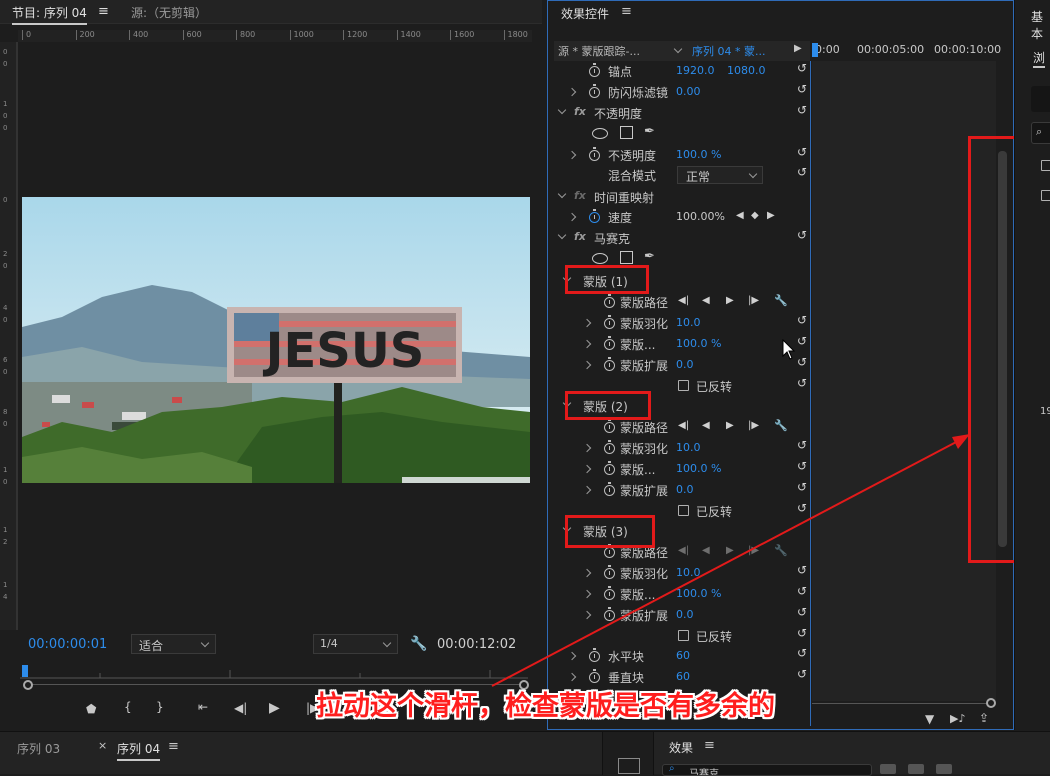  Describe the element at coordinates (755, 215) in the screenshot. I see `add-keyframe-icon: ◆` at that location.